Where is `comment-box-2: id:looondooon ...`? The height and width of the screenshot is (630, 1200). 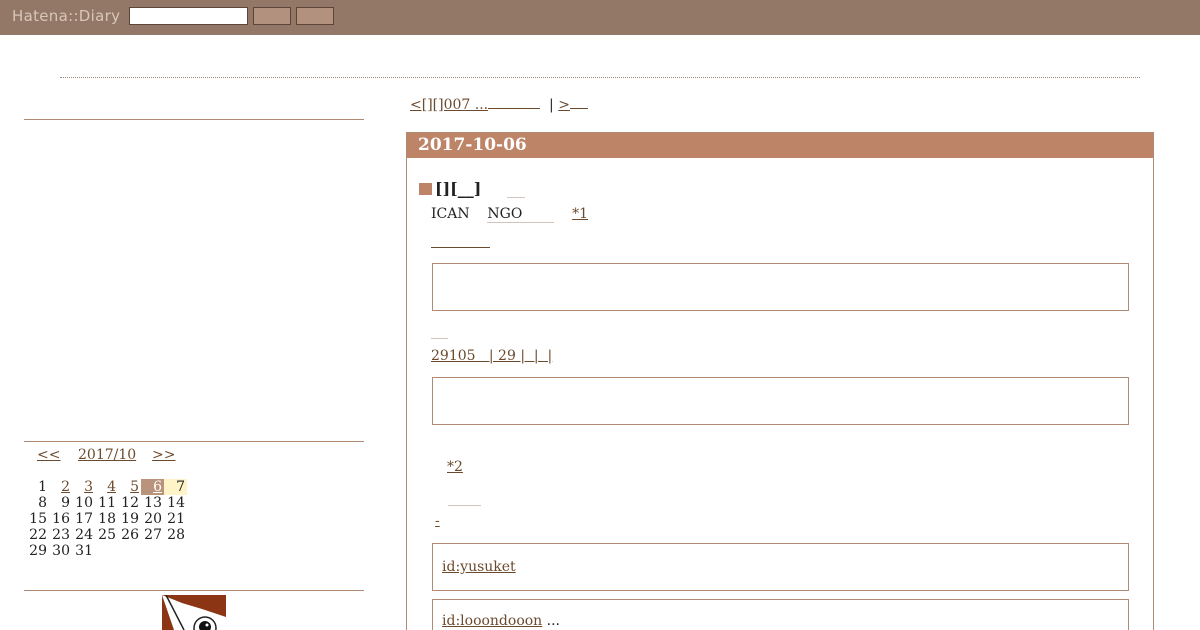
comment-box-2: id:looondooon ... is located at coordinates (780, 614).